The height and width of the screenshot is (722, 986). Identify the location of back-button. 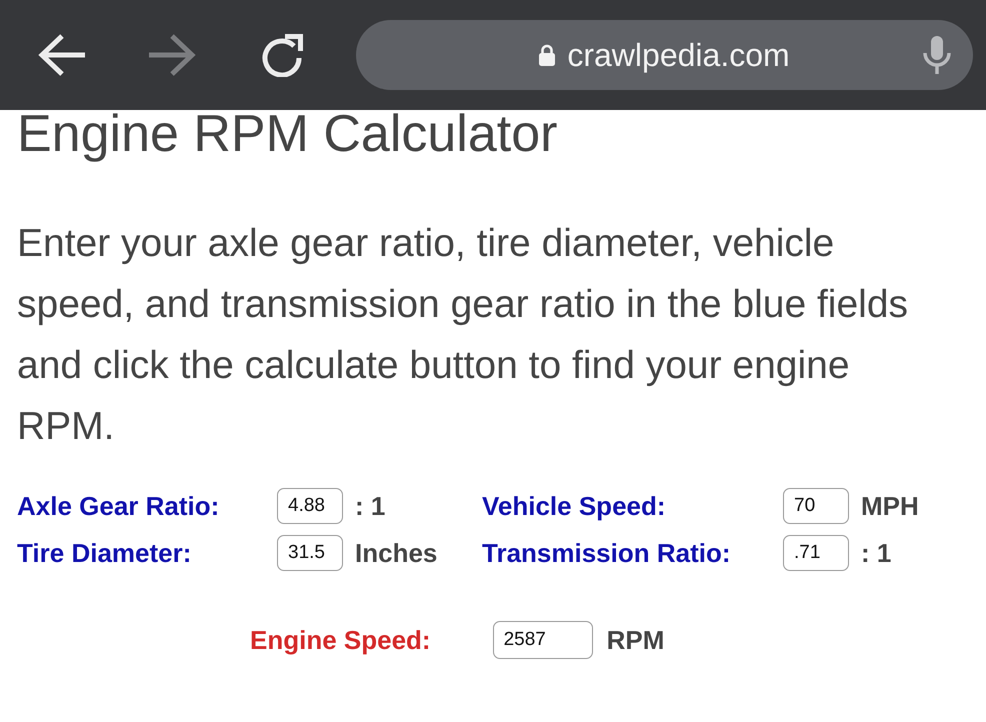
(62, 55).